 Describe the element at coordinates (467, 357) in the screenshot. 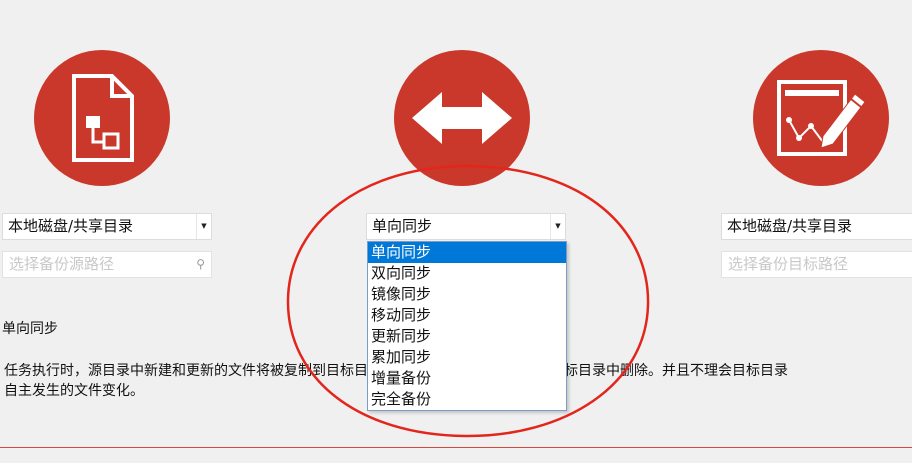

I see `sync-option: 累加同步` at that location.